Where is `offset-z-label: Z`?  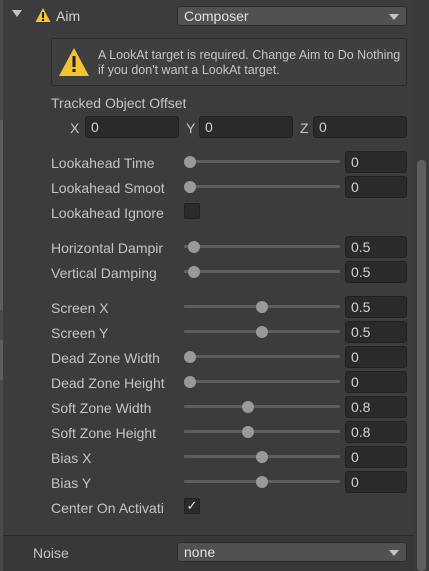
offset-z-label: Z is located at coordinates (304, 128).